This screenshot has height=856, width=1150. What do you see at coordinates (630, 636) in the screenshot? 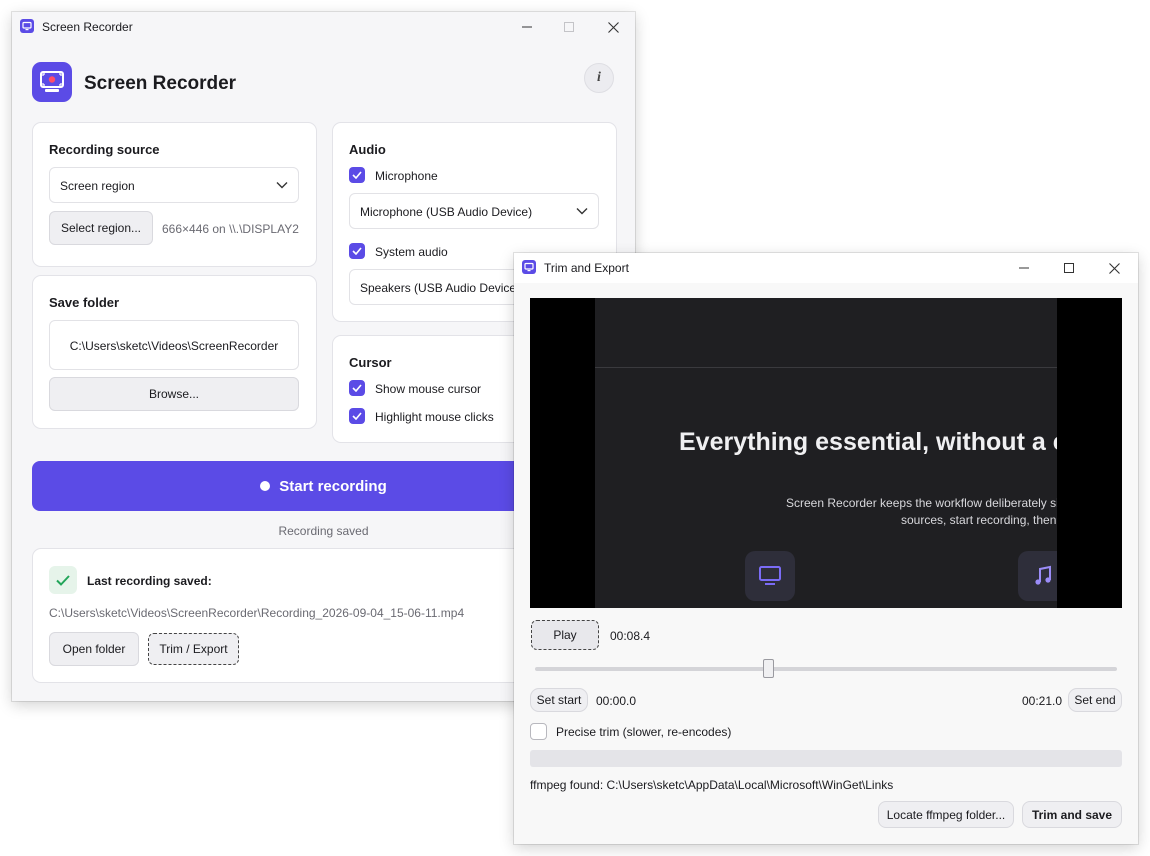
I see `current-time: 00:08.4` at bounding box center [630, 636].